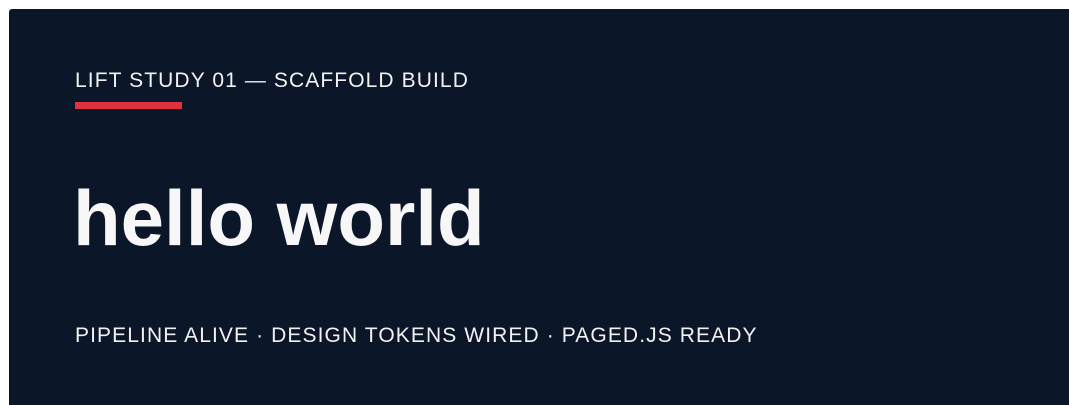 Image resolution: width=1069 pixels, height=405 pixels. I want to click on eyebrow-label: LIFT STUDY 01 — SCAFFOLD BUILD, so click(272, 80).